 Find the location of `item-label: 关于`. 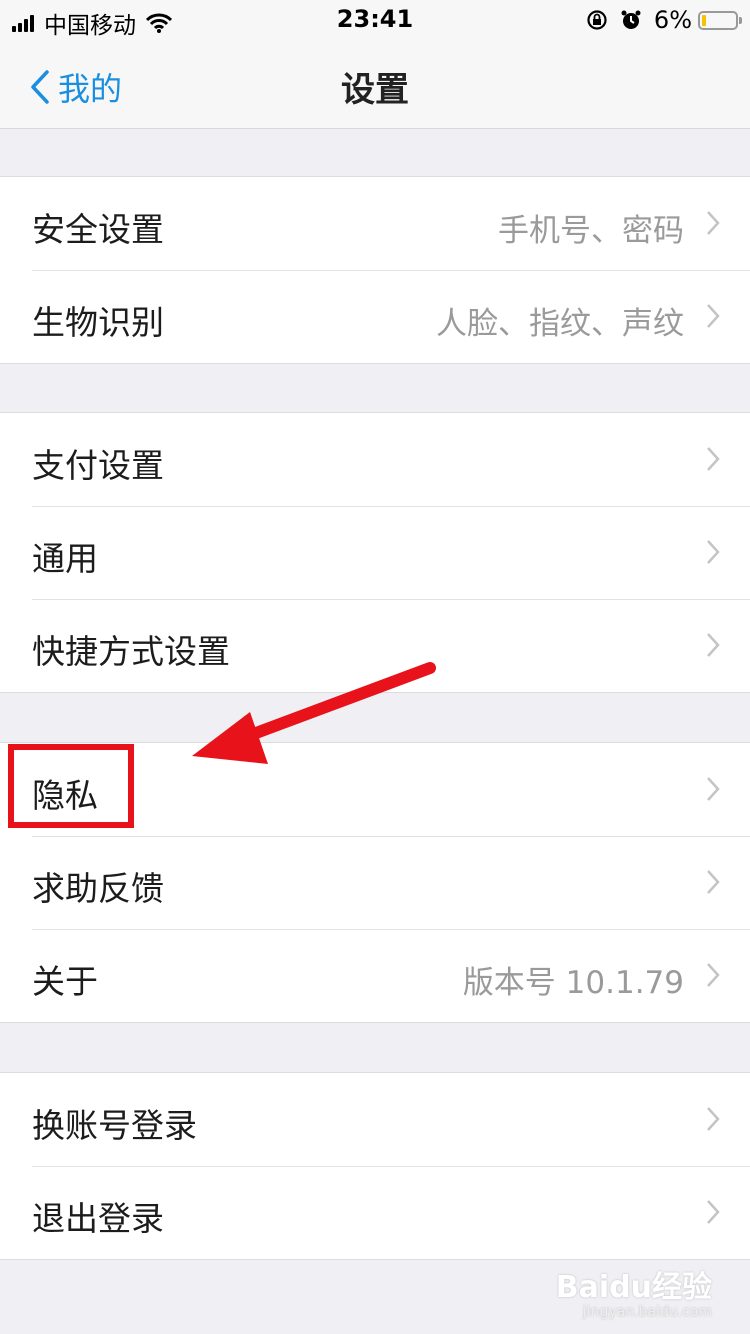

item-label: 关于 is located at coordinates (65, 981).